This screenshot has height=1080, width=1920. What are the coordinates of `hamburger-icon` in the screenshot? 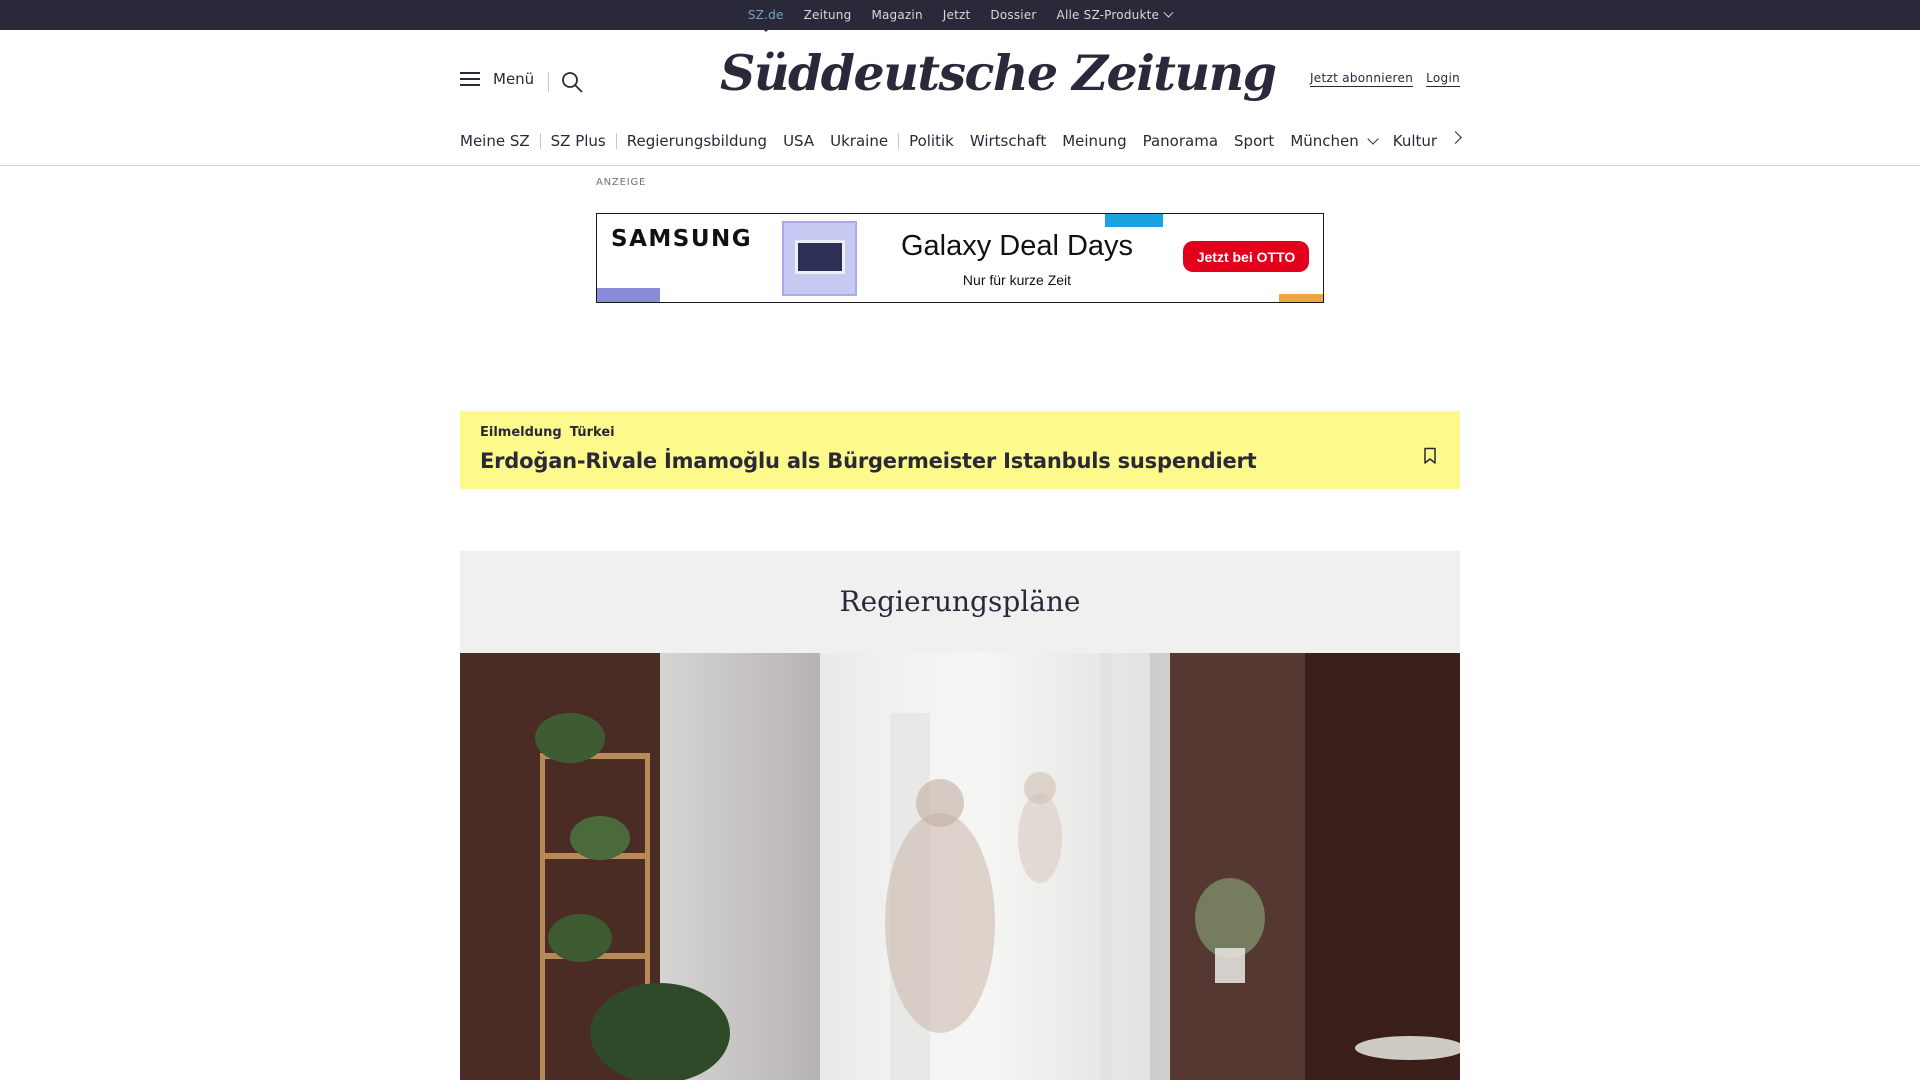 It's located at (470, 79).